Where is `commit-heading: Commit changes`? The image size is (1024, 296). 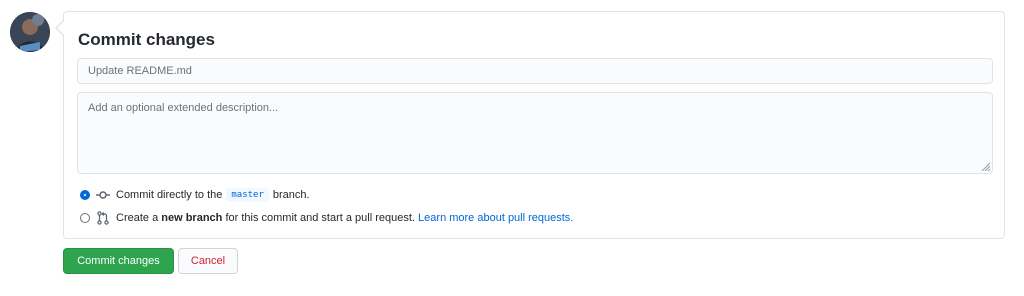 commit-heading: Commit changes is located at coordinates (146, 39).